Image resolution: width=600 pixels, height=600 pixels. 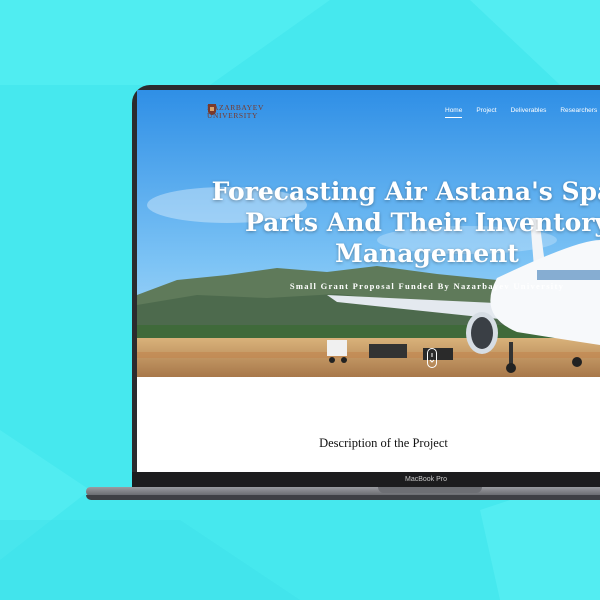 What do you see at coordinates (529, 112) in the screenshot?
I see `nav-deliverables: Deliverables` at bounding box center [529, 112].